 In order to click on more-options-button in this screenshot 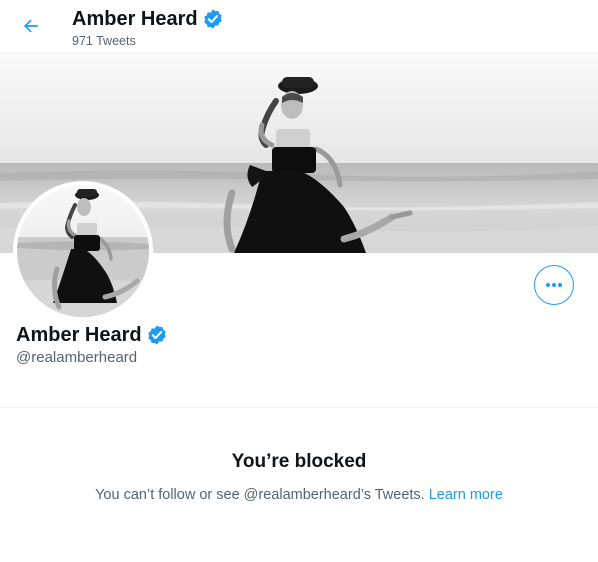, I will do `click(554, 285)`.